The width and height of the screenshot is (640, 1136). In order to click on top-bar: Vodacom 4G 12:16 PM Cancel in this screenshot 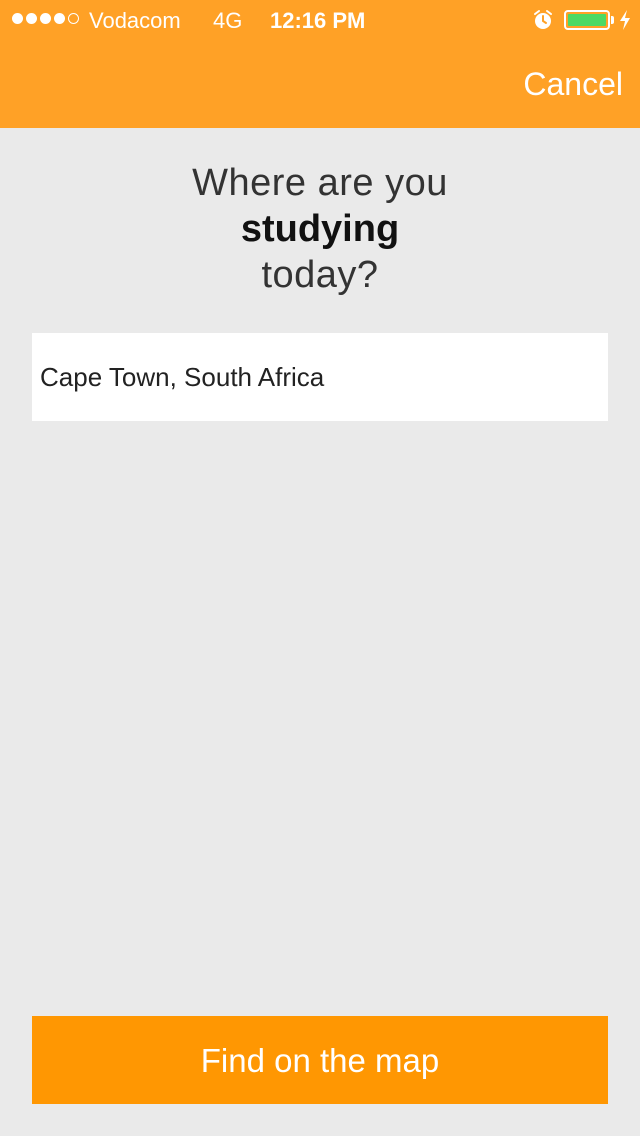, I will do `click(320, 64)`.